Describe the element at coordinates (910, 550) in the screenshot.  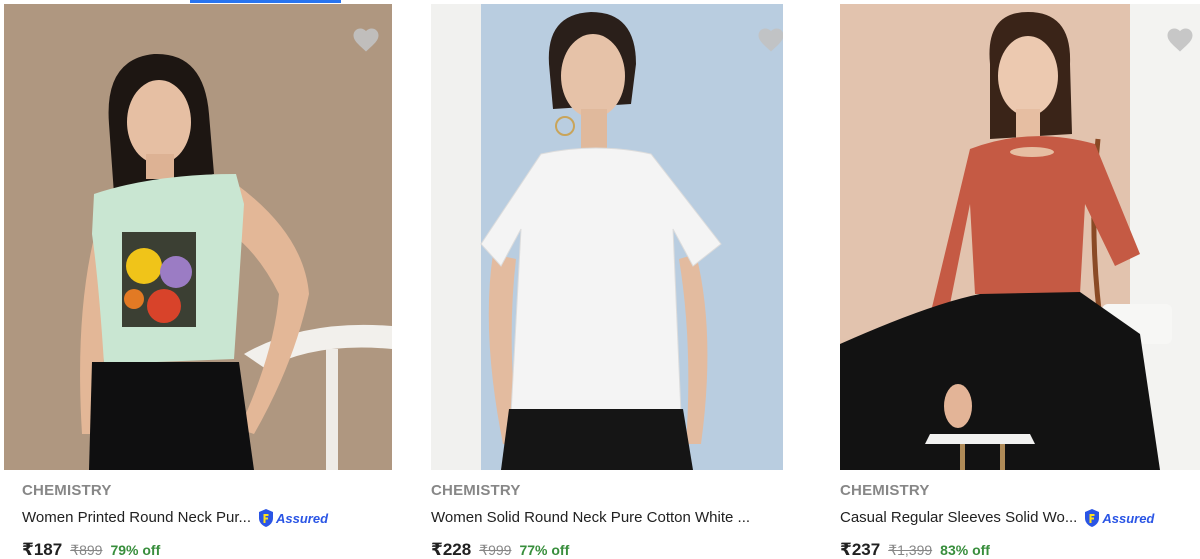
I see `original-price: ₹1,399` at that location.